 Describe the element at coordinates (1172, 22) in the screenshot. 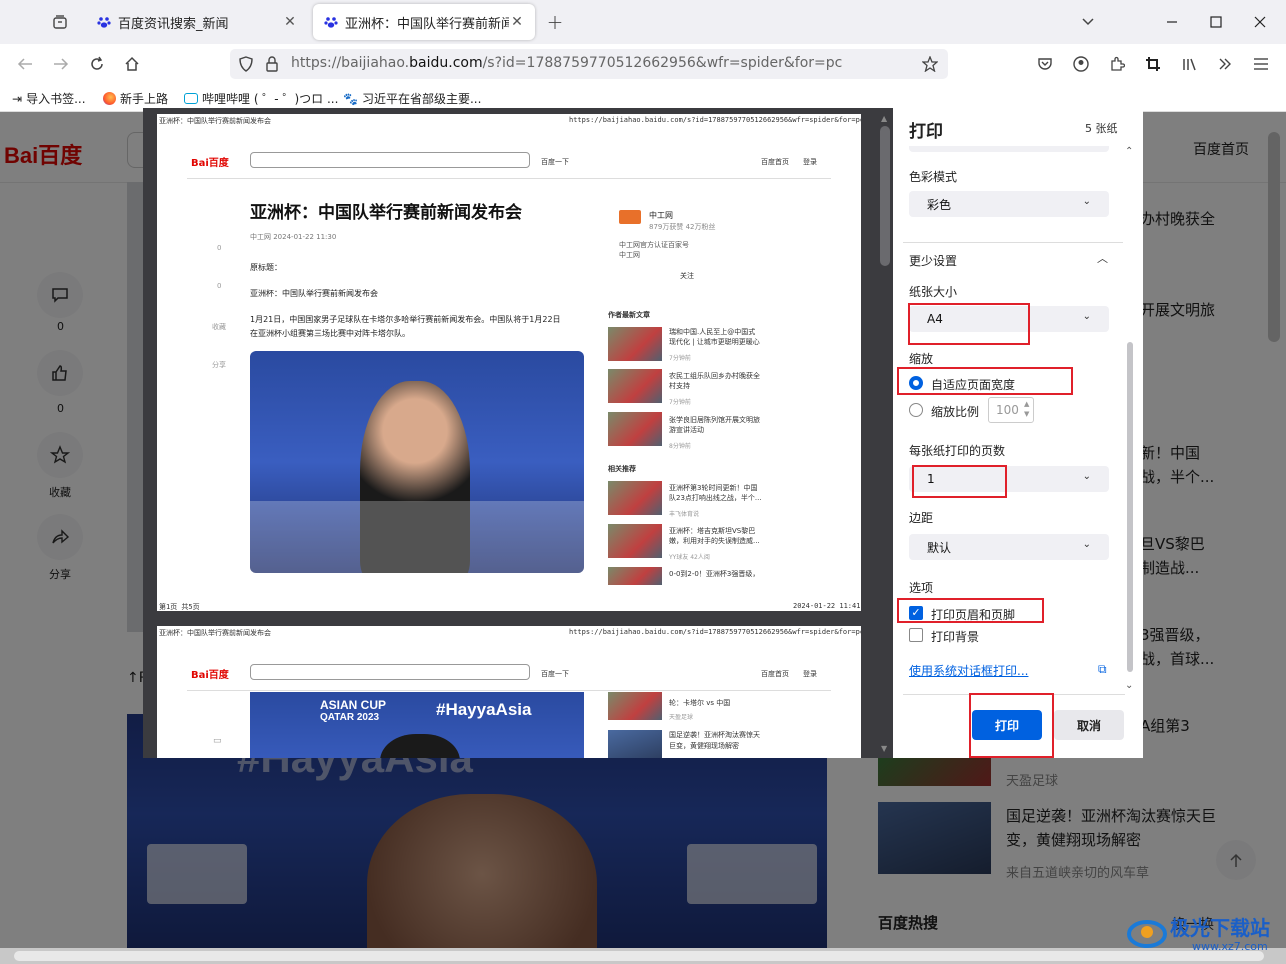

I see `minimize-icon` at that location.